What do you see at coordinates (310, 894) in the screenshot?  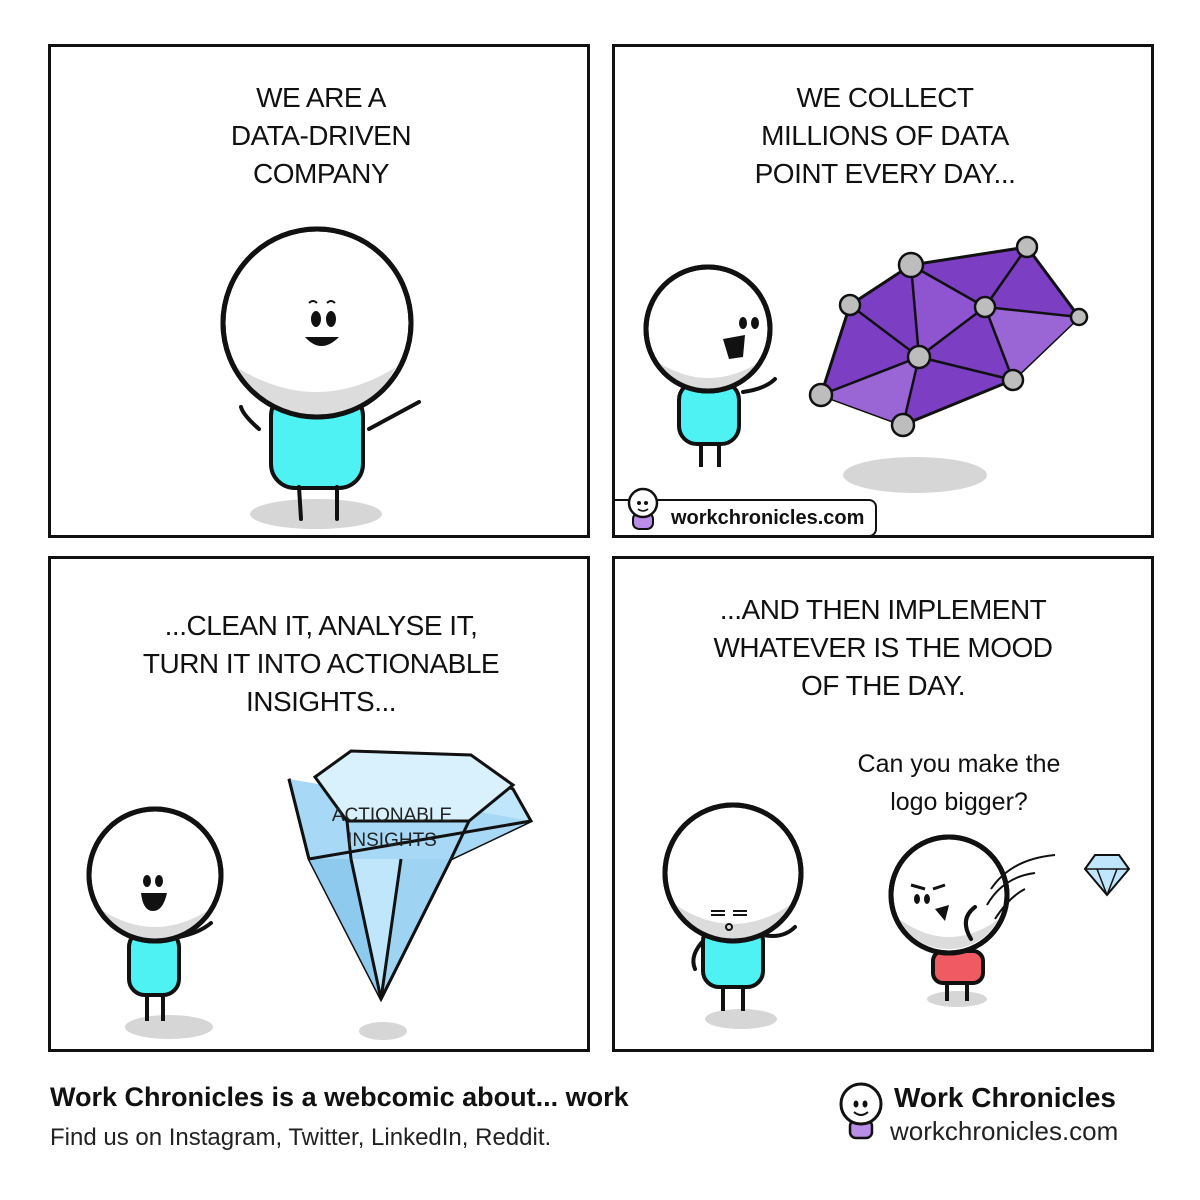 I see `diamond-icon` at bounding box center [310, 894].